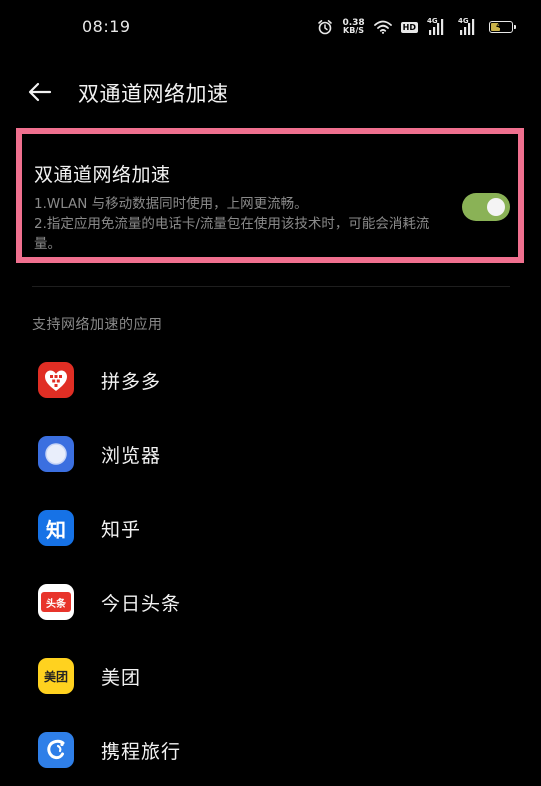 Image resolution: width=541 pixels, height=786 pixels. I want to click on app-name: 拼多多, so click(131, 382).